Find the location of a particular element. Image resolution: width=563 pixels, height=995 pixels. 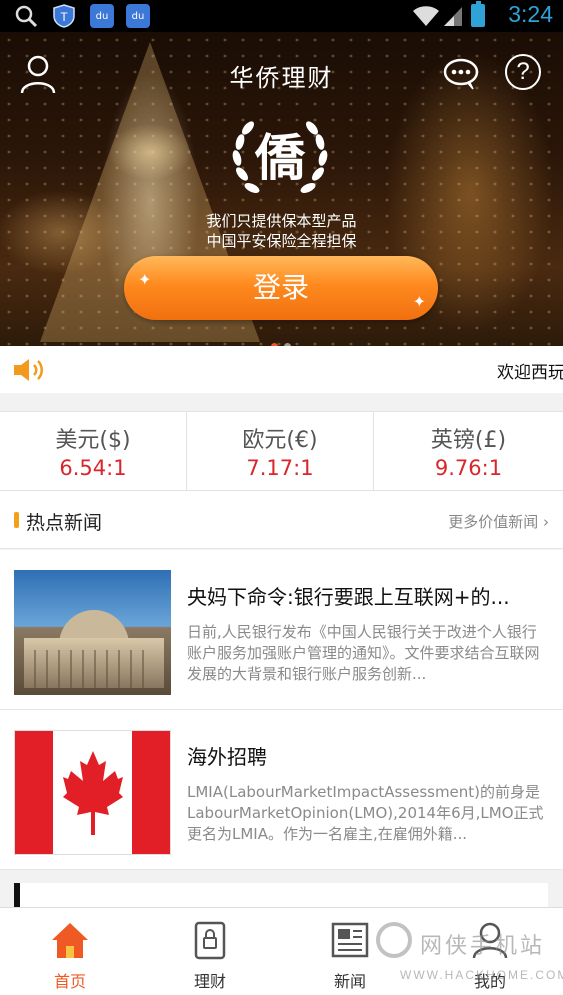

shield-icon: T is located at coordinates (64, 16).